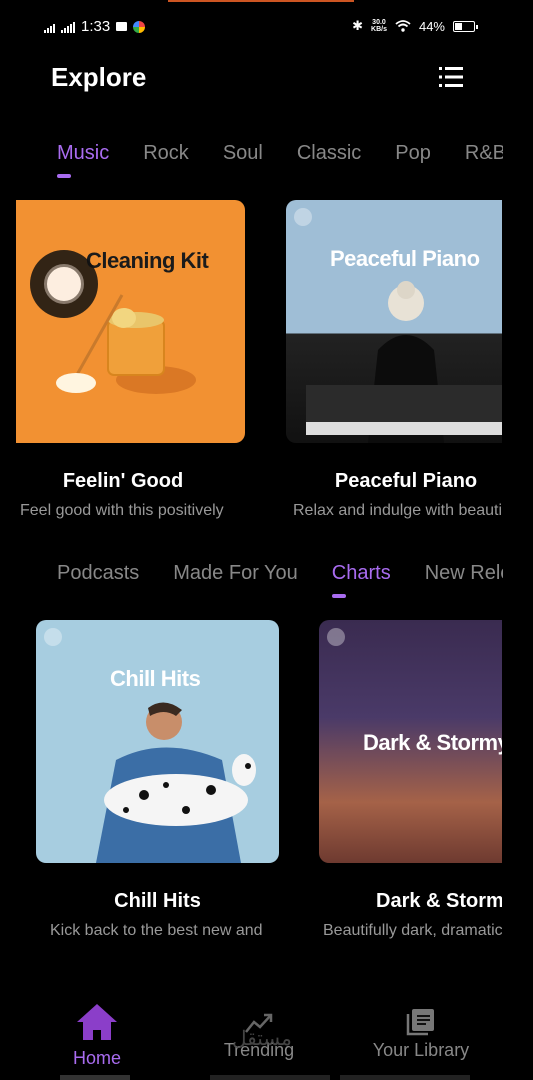  What do you see at coordinates (139, 26) in the screenshot?
I see `app-notification-icon` at bounding box center [139, 26].